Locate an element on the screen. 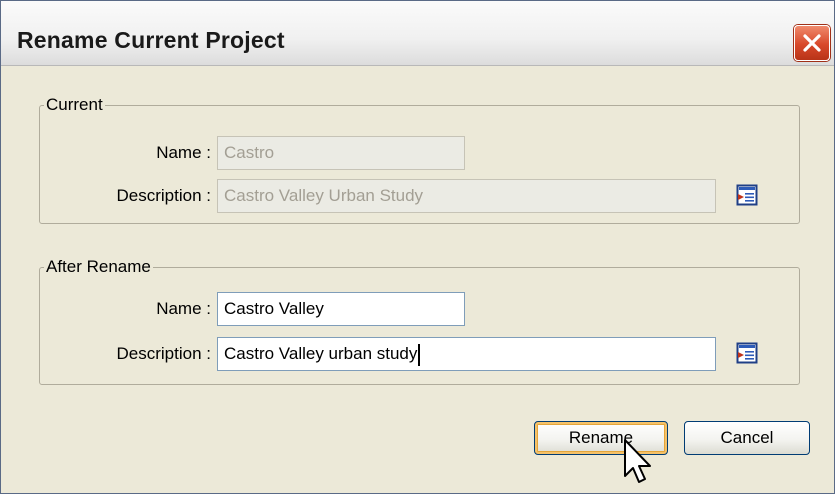 The height and width of the screenshot is (494, 835). new-description-edit-button is located at coordinates (747, 353).